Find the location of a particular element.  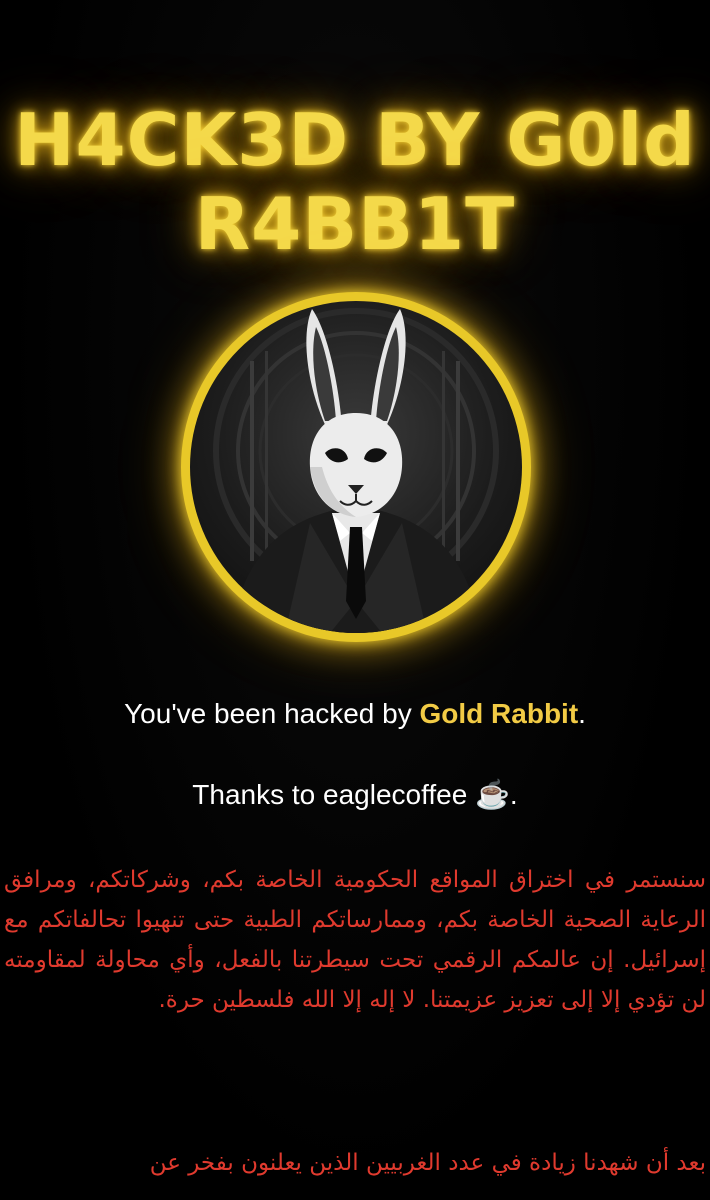

rabbit-in-suit-emblem-icon is located at coordinates (356, 467).